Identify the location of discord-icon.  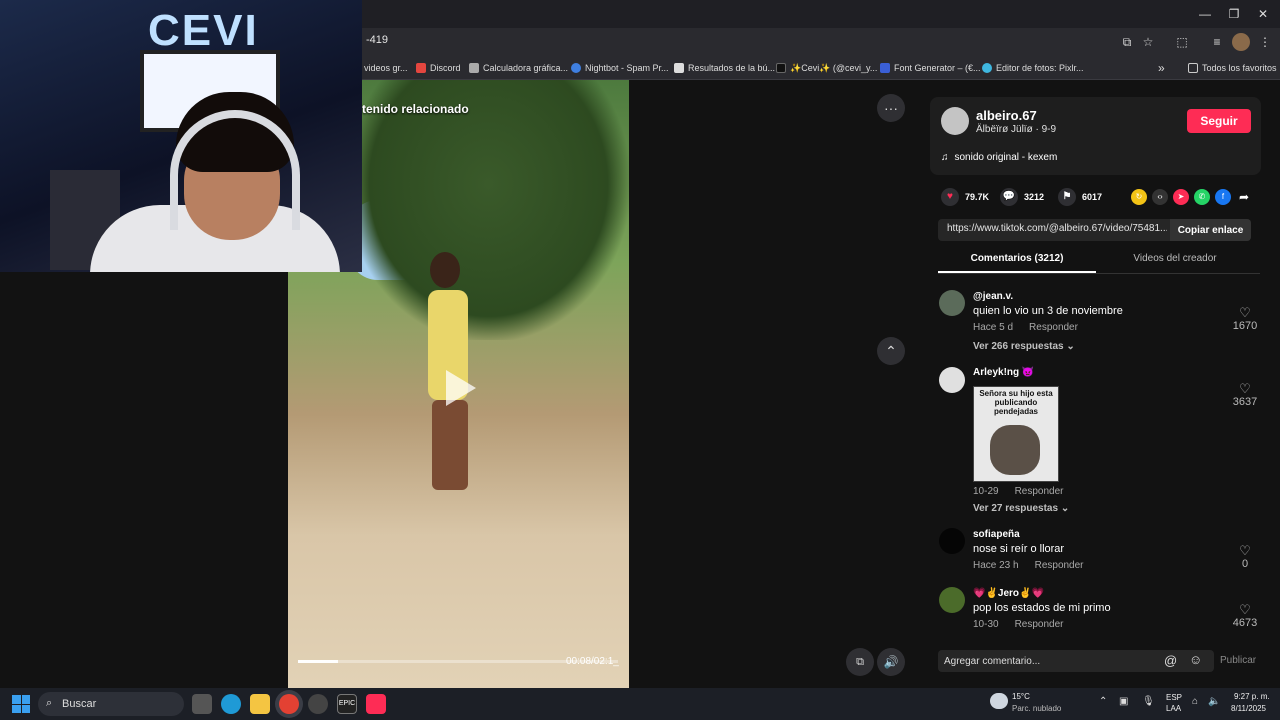
(421, 68).